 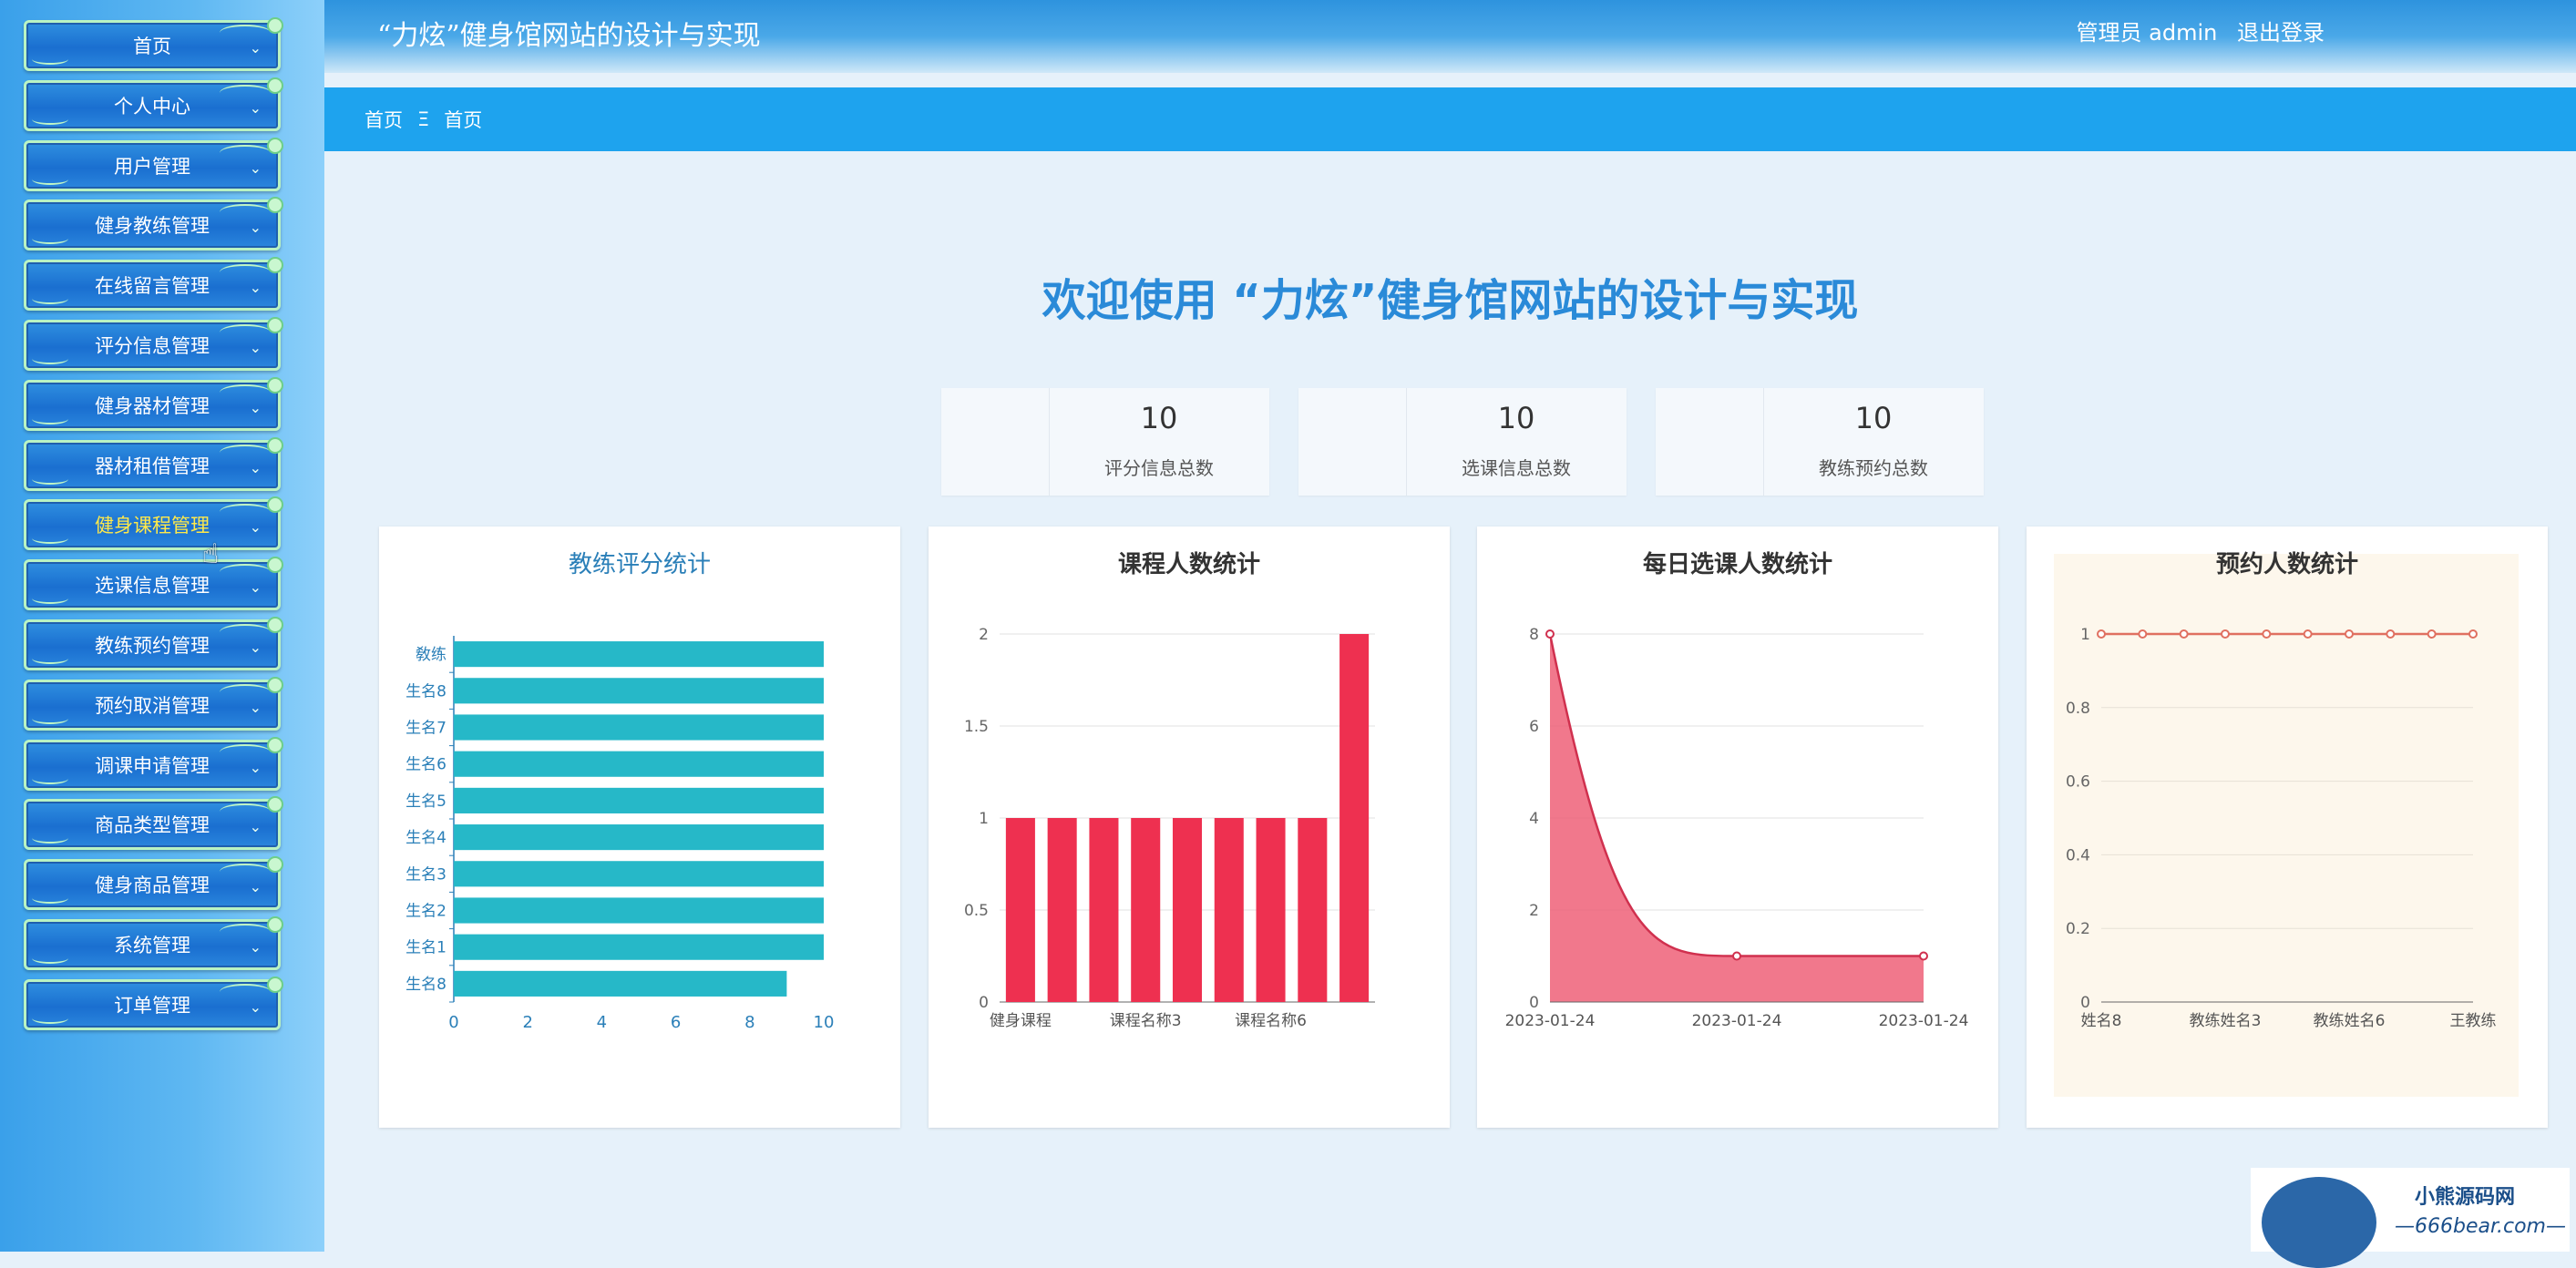 I want to click on y-tick-label: 2, so click(x=984, y=635).